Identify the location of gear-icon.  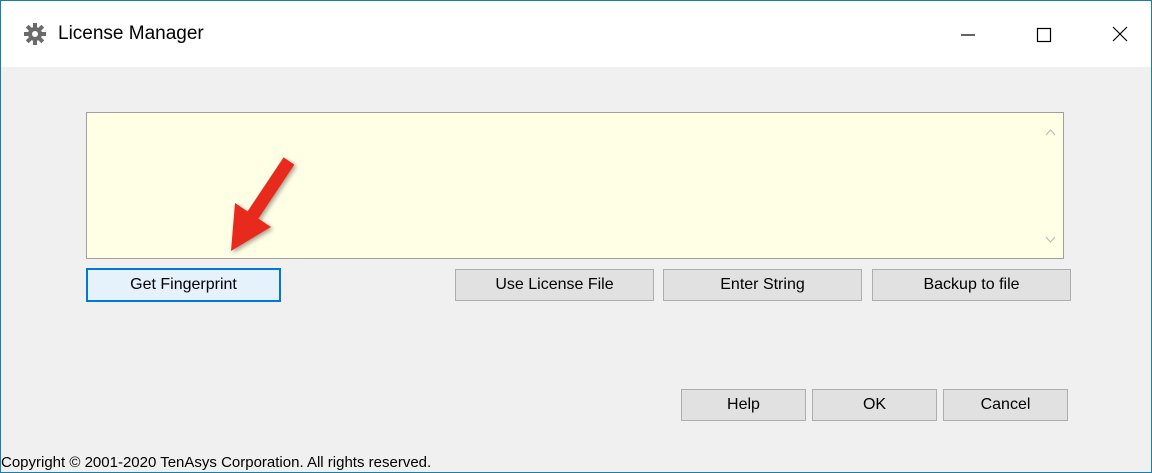
(35, 34).